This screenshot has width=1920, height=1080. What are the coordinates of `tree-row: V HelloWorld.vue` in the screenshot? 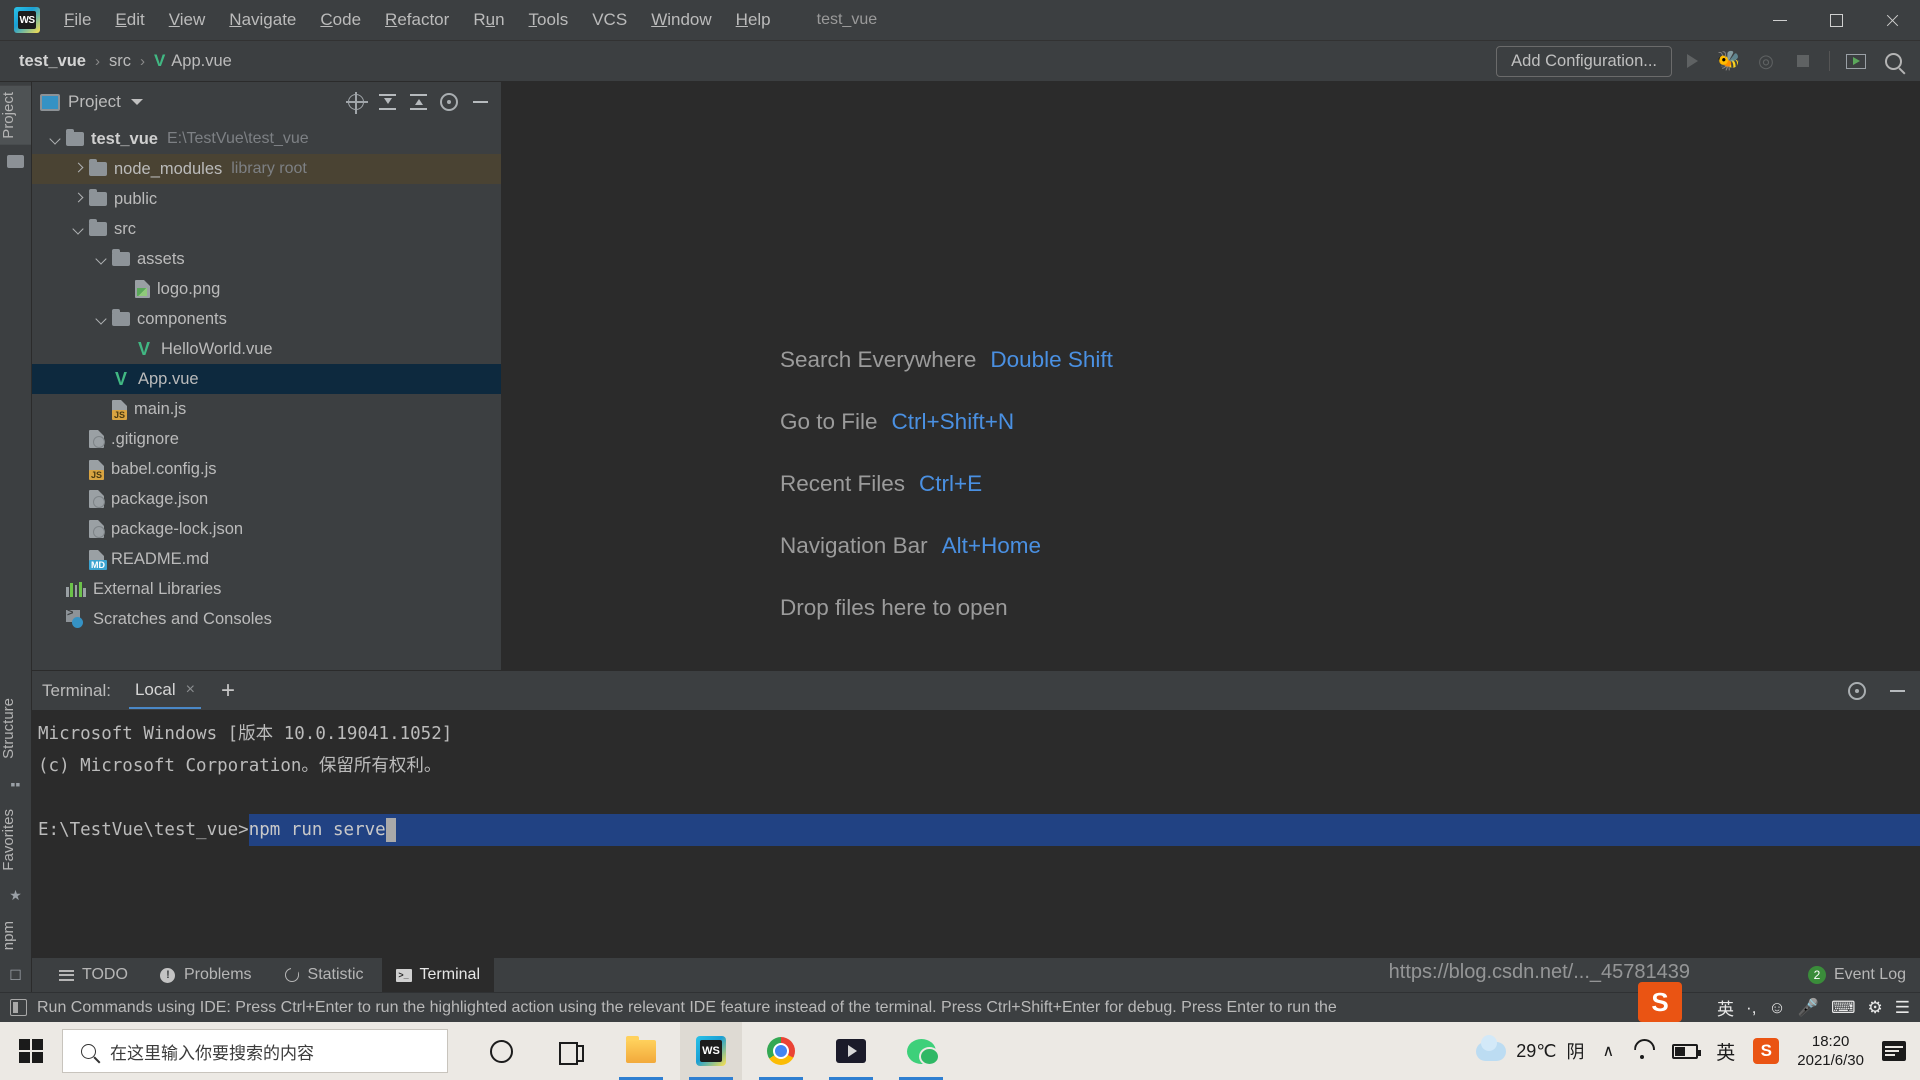 It's located at (266, 349).